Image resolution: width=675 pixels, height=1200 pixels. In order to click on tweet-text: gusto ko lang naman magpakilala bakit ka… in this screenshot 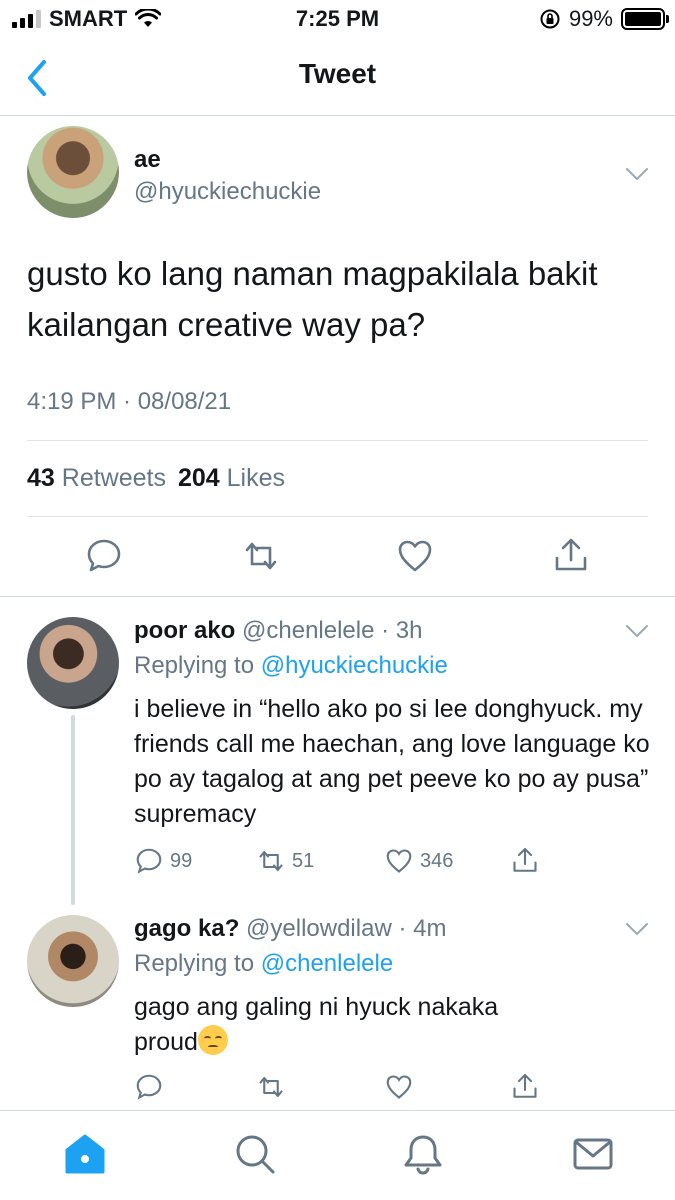, I will do `click(312, 299)`.